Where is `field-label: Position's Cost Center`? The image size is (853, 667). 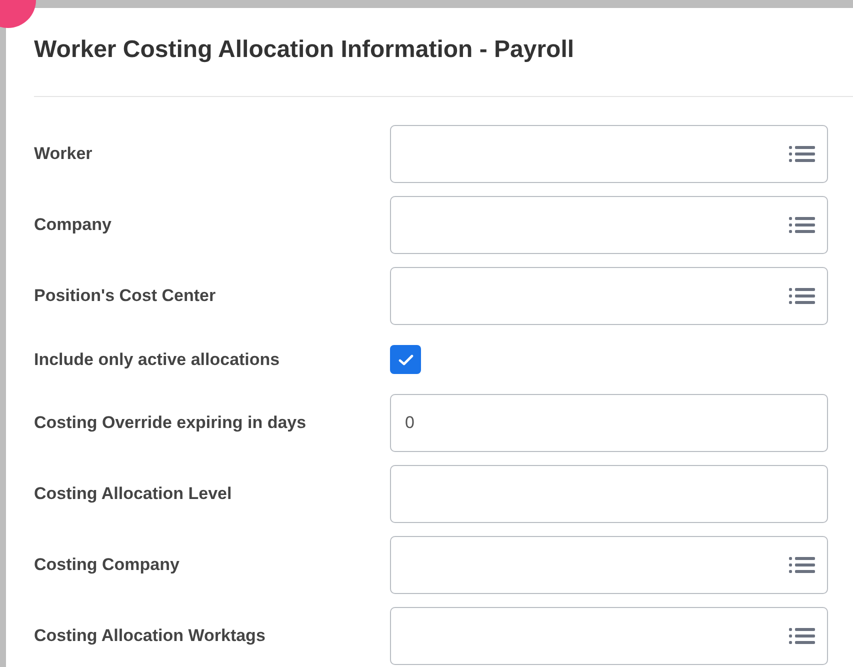 field-label: Position's Cost Center is located at coordinates (125, 296).